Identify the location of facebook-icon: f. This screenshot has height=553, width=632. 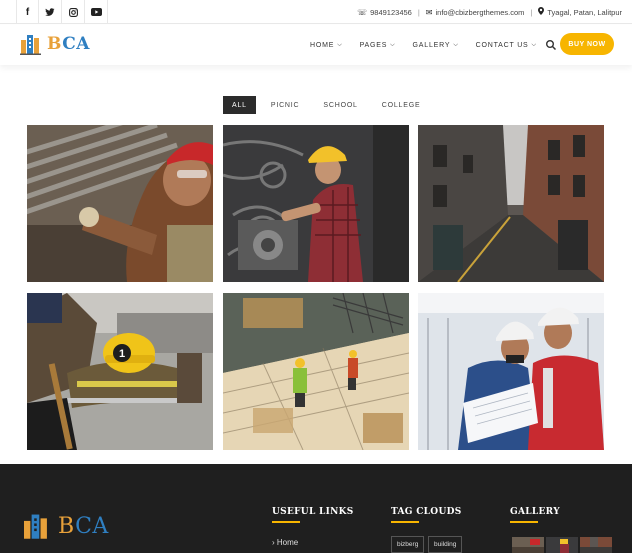
(27, 12).